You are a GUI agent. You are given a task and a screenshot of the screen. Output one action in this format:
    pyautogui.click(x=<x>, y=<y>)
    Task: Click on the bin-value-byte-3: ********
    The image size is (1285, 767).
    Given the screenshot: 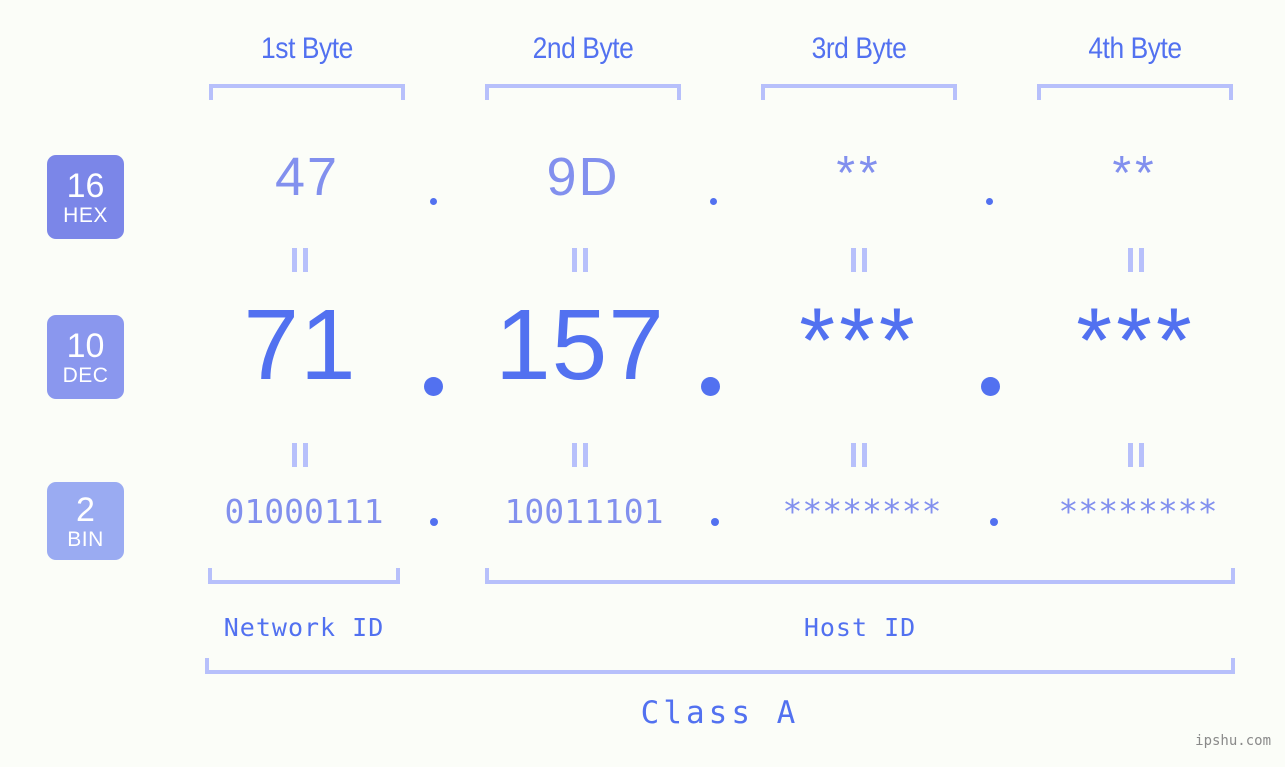 What is the action you would take?
    pyautogui.click(x=862, y=511)
    